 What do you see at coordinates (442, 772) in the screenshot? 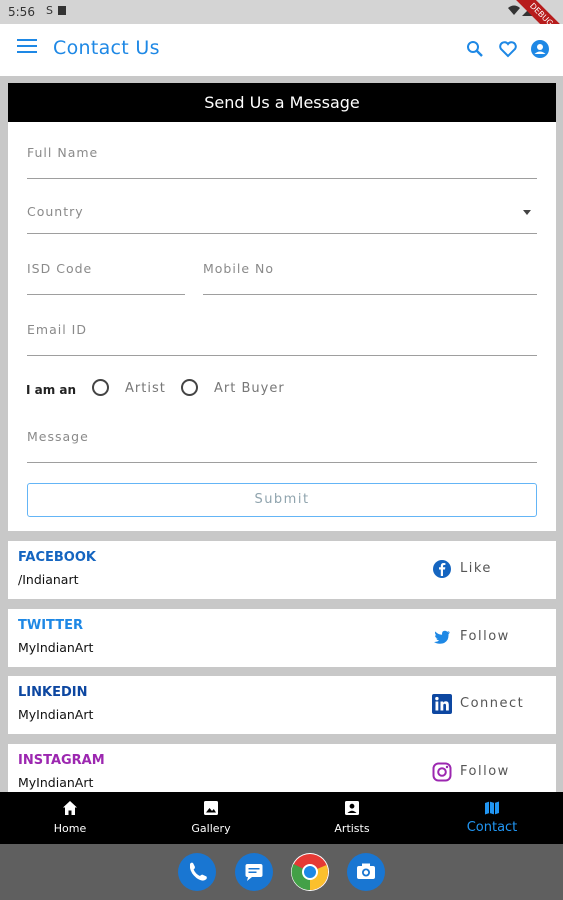
I see `instagram-icon` at bounding box center [442, 772].